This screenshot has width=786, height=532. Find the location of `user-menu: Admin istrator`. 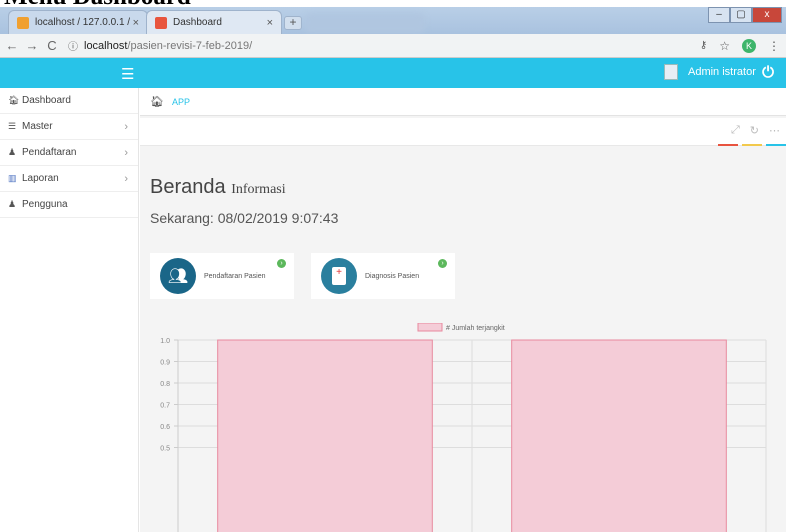

user-menu: Admin istrator is located at coordinates (710, 72).